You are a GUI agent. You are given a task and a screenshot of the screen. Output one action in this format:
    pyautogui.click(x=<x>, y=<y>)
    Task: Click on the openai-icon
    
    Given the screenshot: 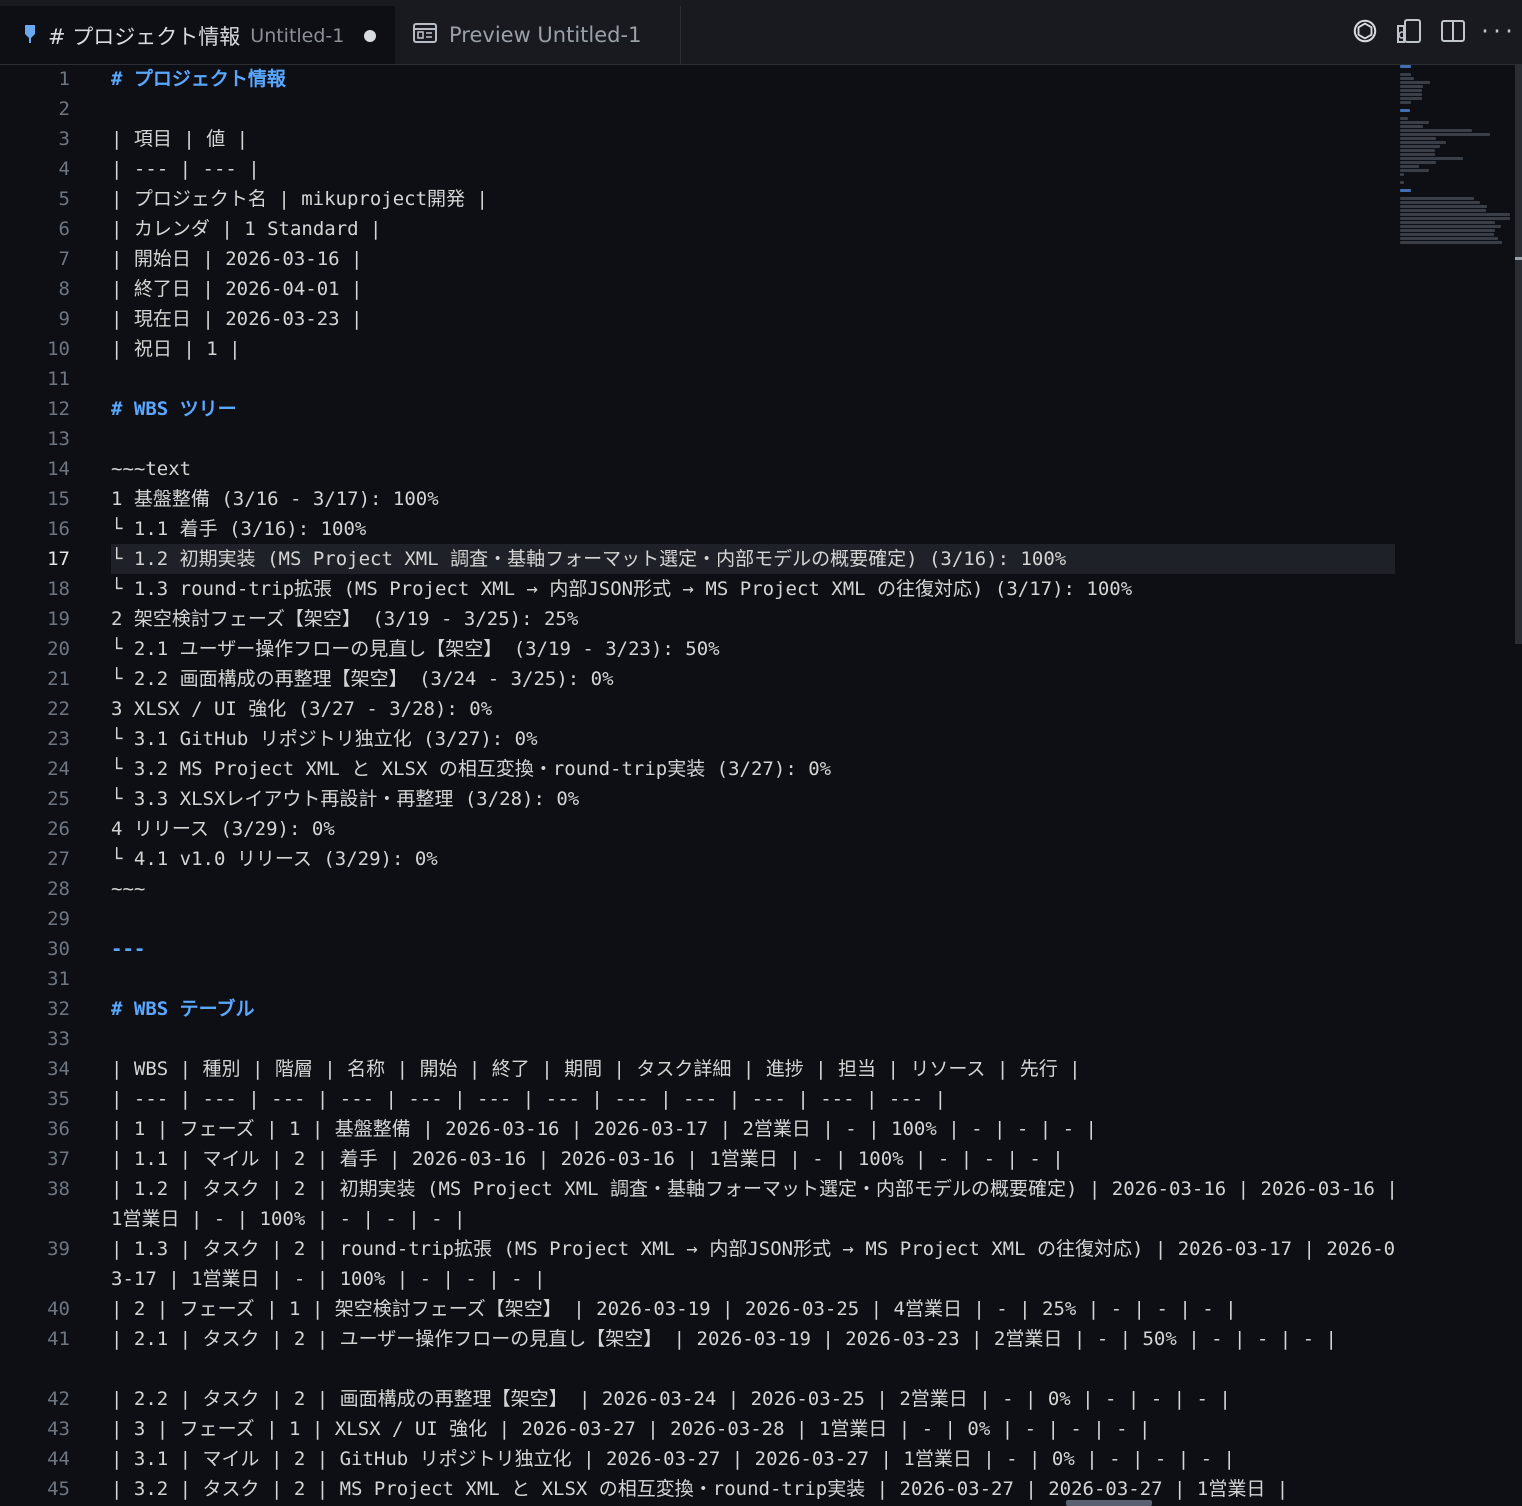 What is the action you would take?
    pyautogui.click(x=1365, y=31)
    